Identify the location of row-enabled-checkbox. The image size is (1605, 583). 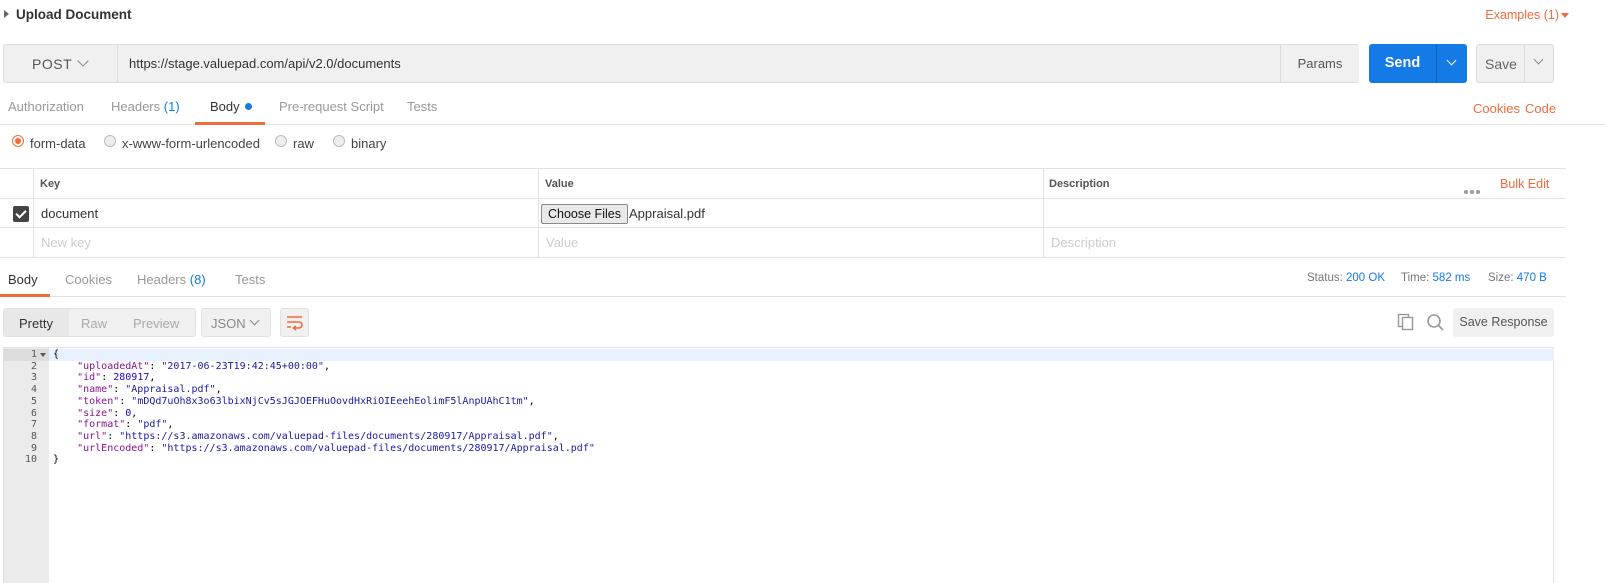
(21, 214).